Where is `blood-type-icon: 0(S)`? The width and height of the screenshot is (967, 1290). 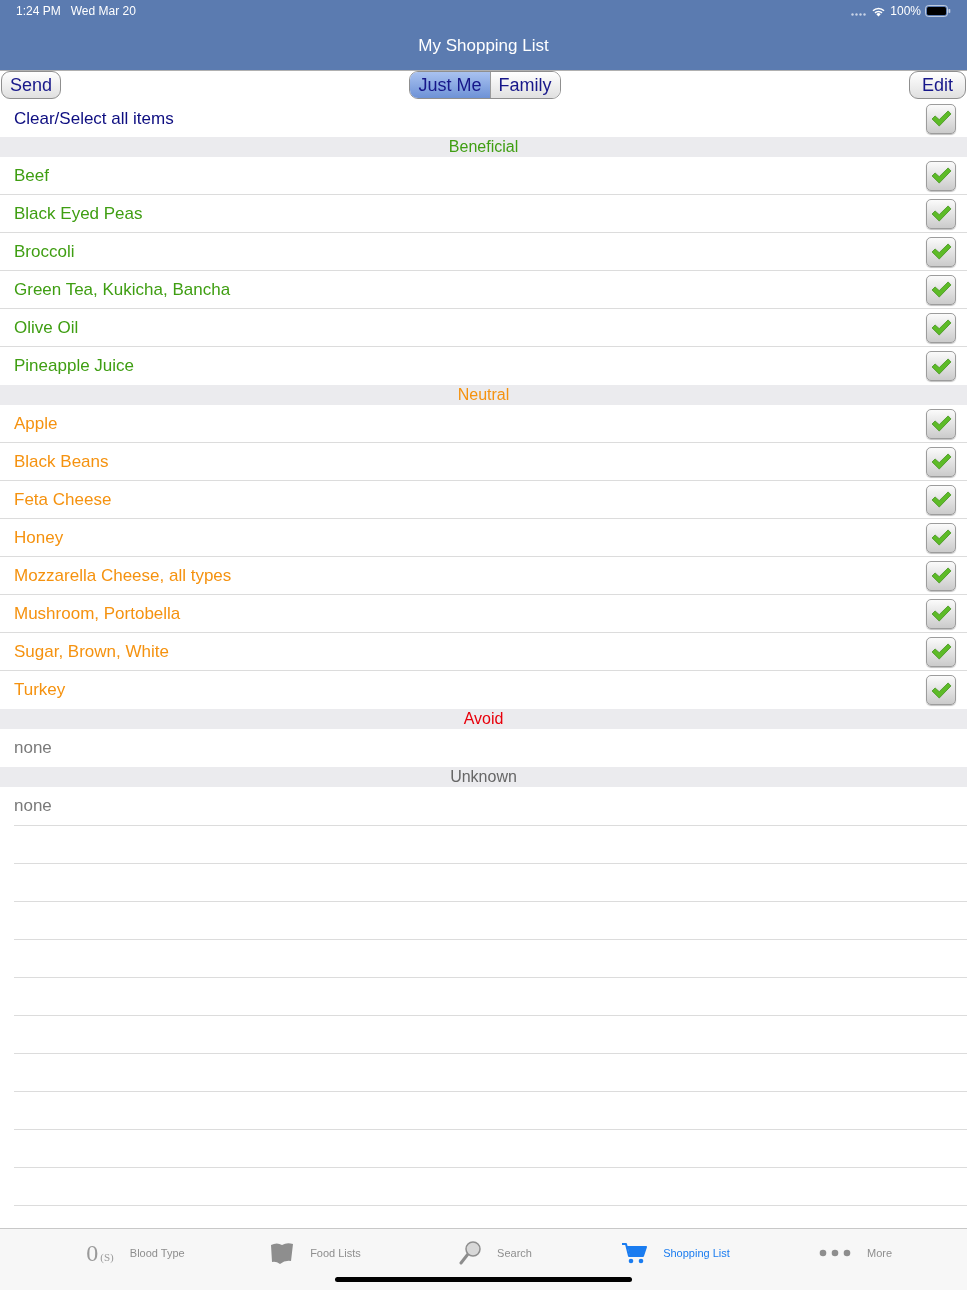
blood-type-icon: 0(S) is located at coordinates (100, 1253).